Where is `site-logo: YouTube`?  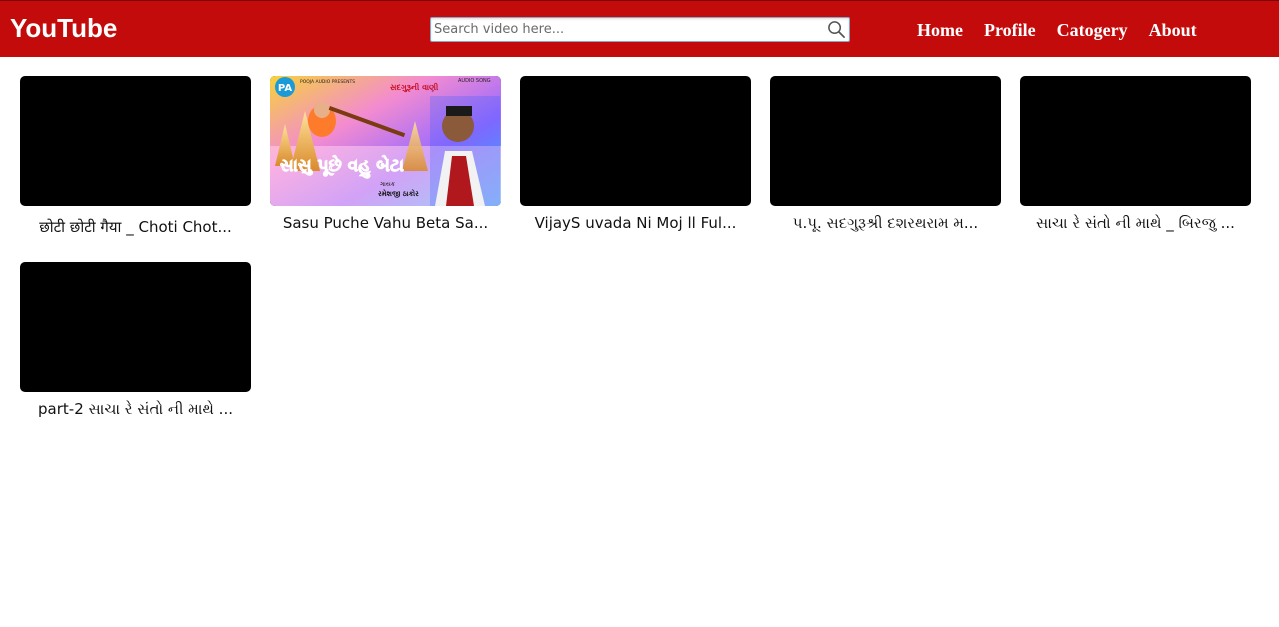
site-logo: YouTube is located at coordinates (63, 28).